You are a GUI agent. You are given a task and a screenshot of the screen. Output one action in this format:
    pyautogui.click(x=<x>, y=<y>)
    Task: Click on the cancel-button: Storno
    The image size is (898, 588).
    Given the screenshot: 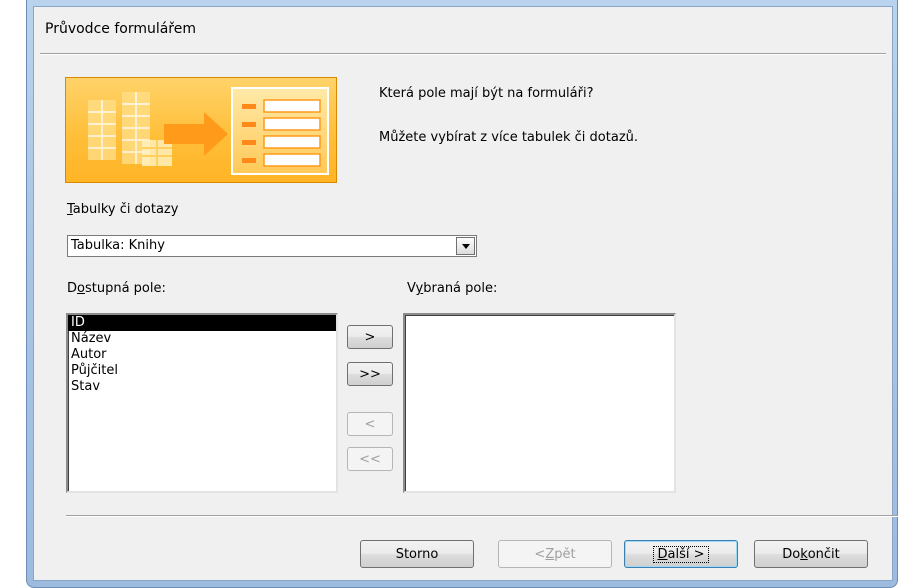 What is the action you would take?
    pyautogui.click(x=417, y=554)
    